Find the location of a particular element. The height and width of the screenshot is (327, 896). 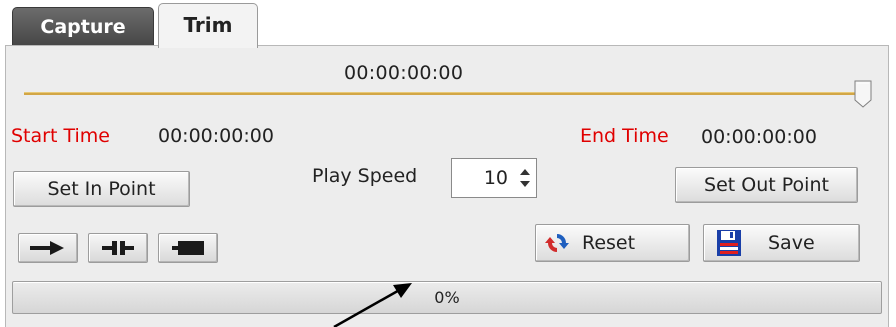

play-button is located at coordinates (48, 248).